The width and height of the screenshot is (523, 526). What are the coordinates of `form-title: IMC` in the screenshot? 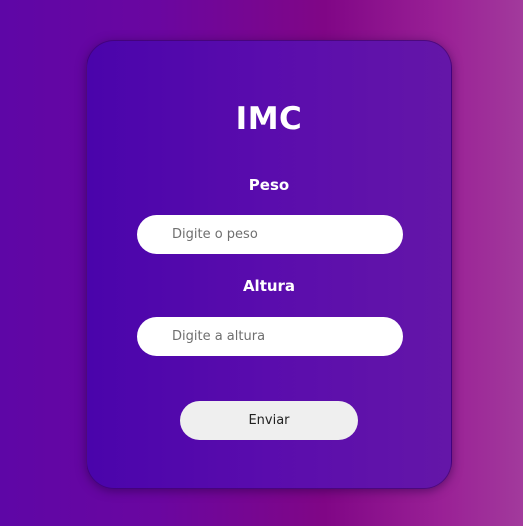 It's located at (269, 119).